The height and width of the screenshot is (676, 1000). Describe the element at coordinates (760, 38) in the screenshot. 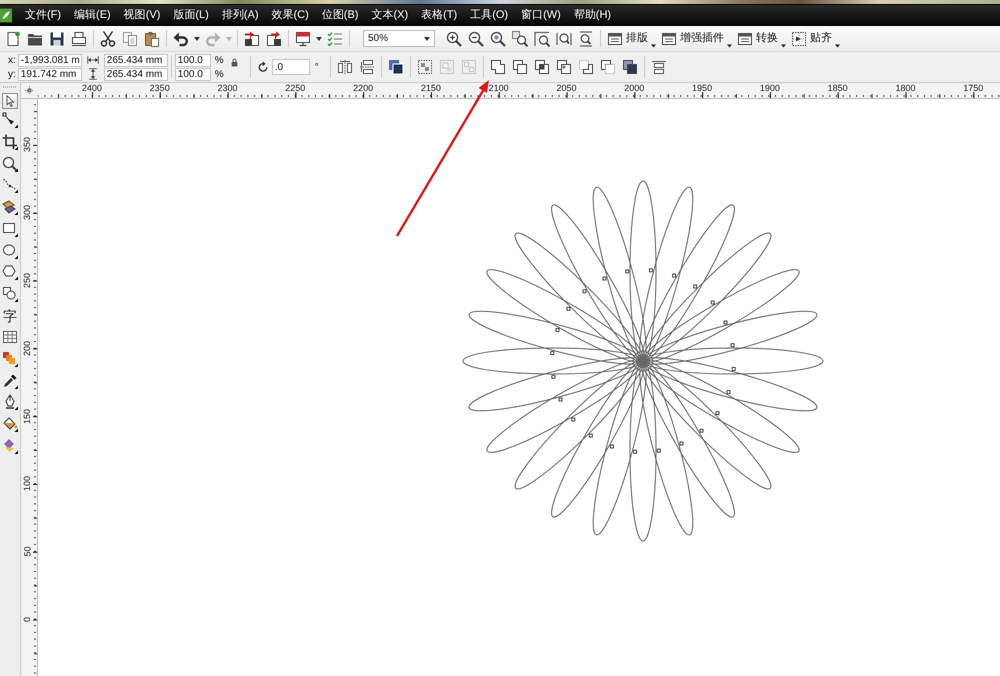

I see `toolbar-menu-button: 转换` at that location.